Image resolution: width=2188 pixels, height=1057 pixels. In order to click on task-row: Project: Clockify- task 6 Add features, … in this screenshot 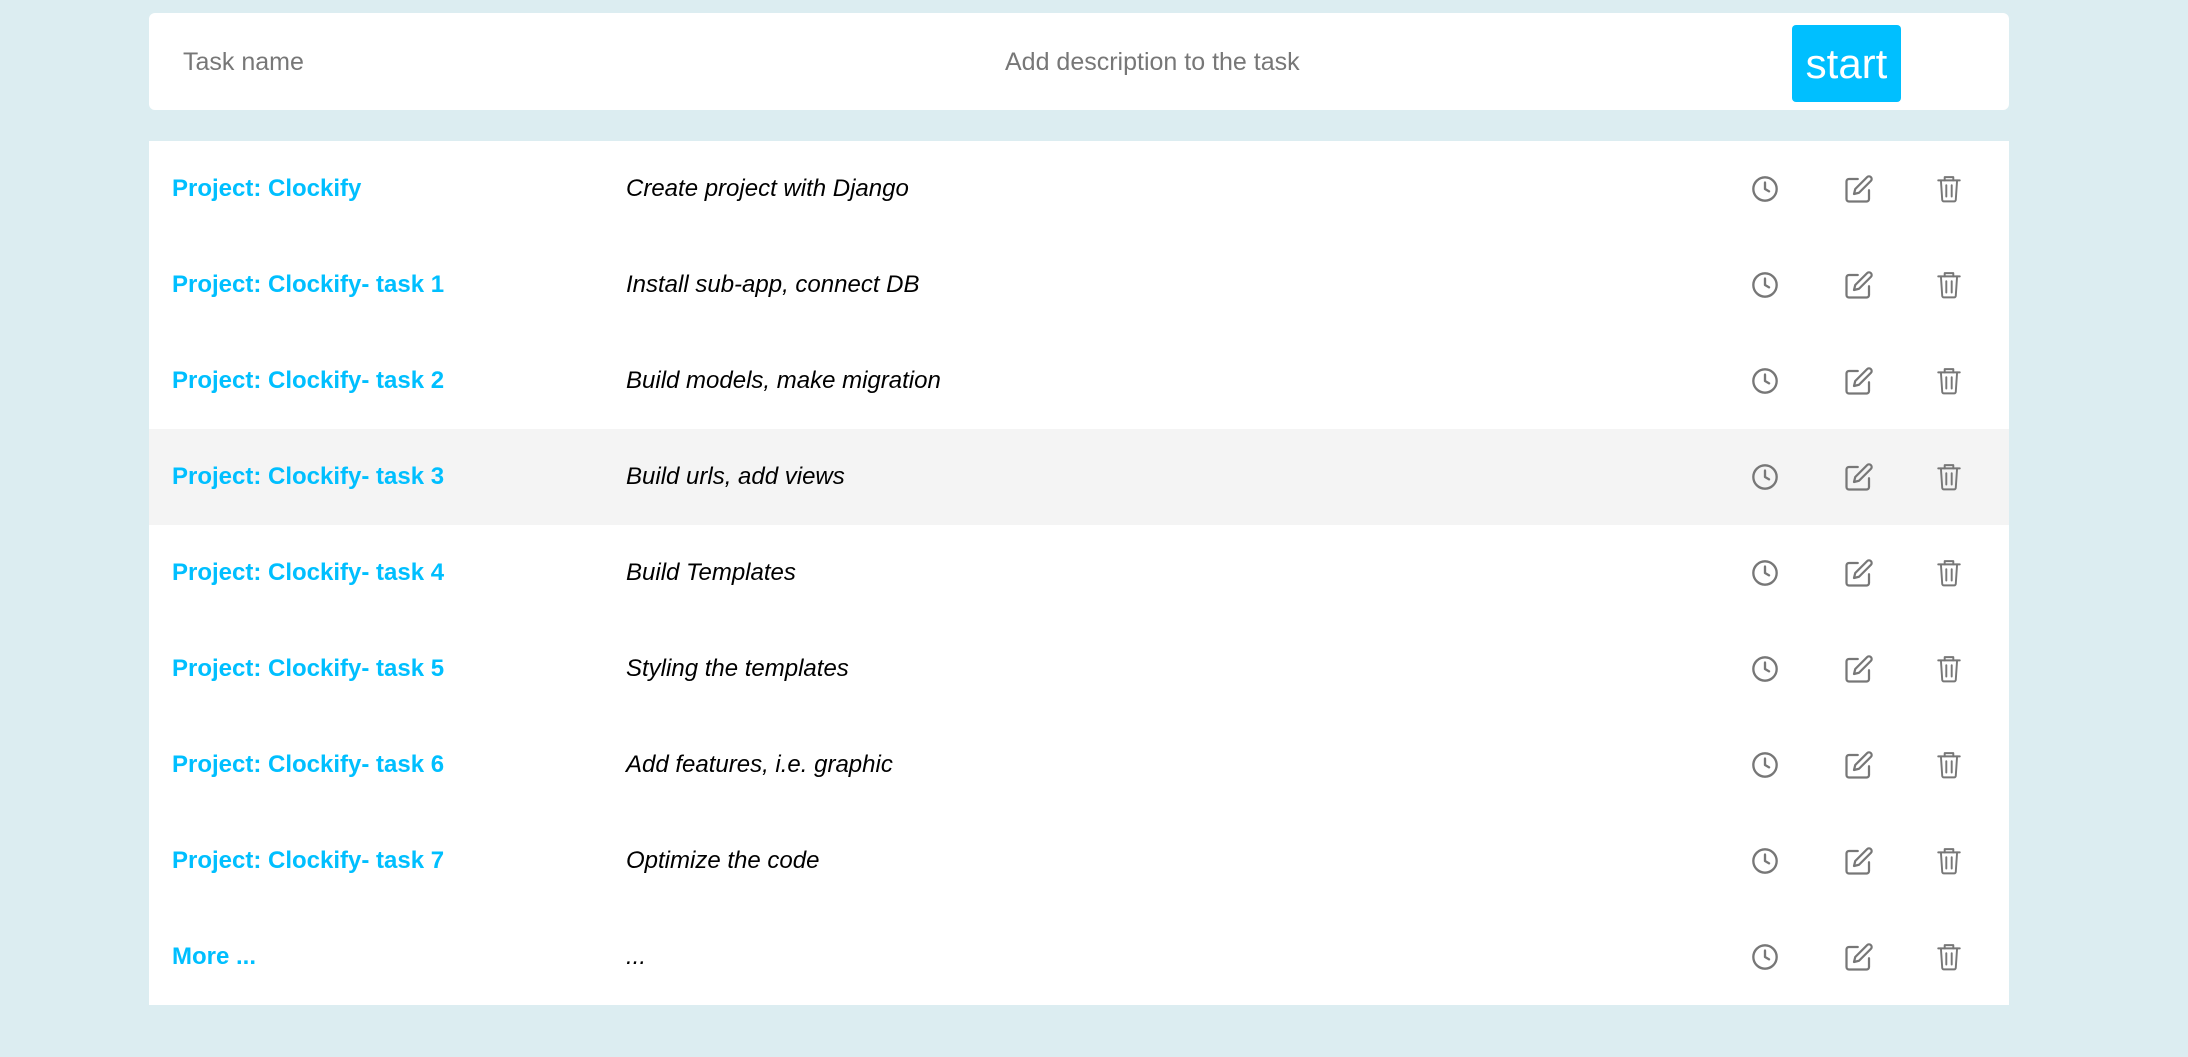, I will do `click(1079, 765)`.